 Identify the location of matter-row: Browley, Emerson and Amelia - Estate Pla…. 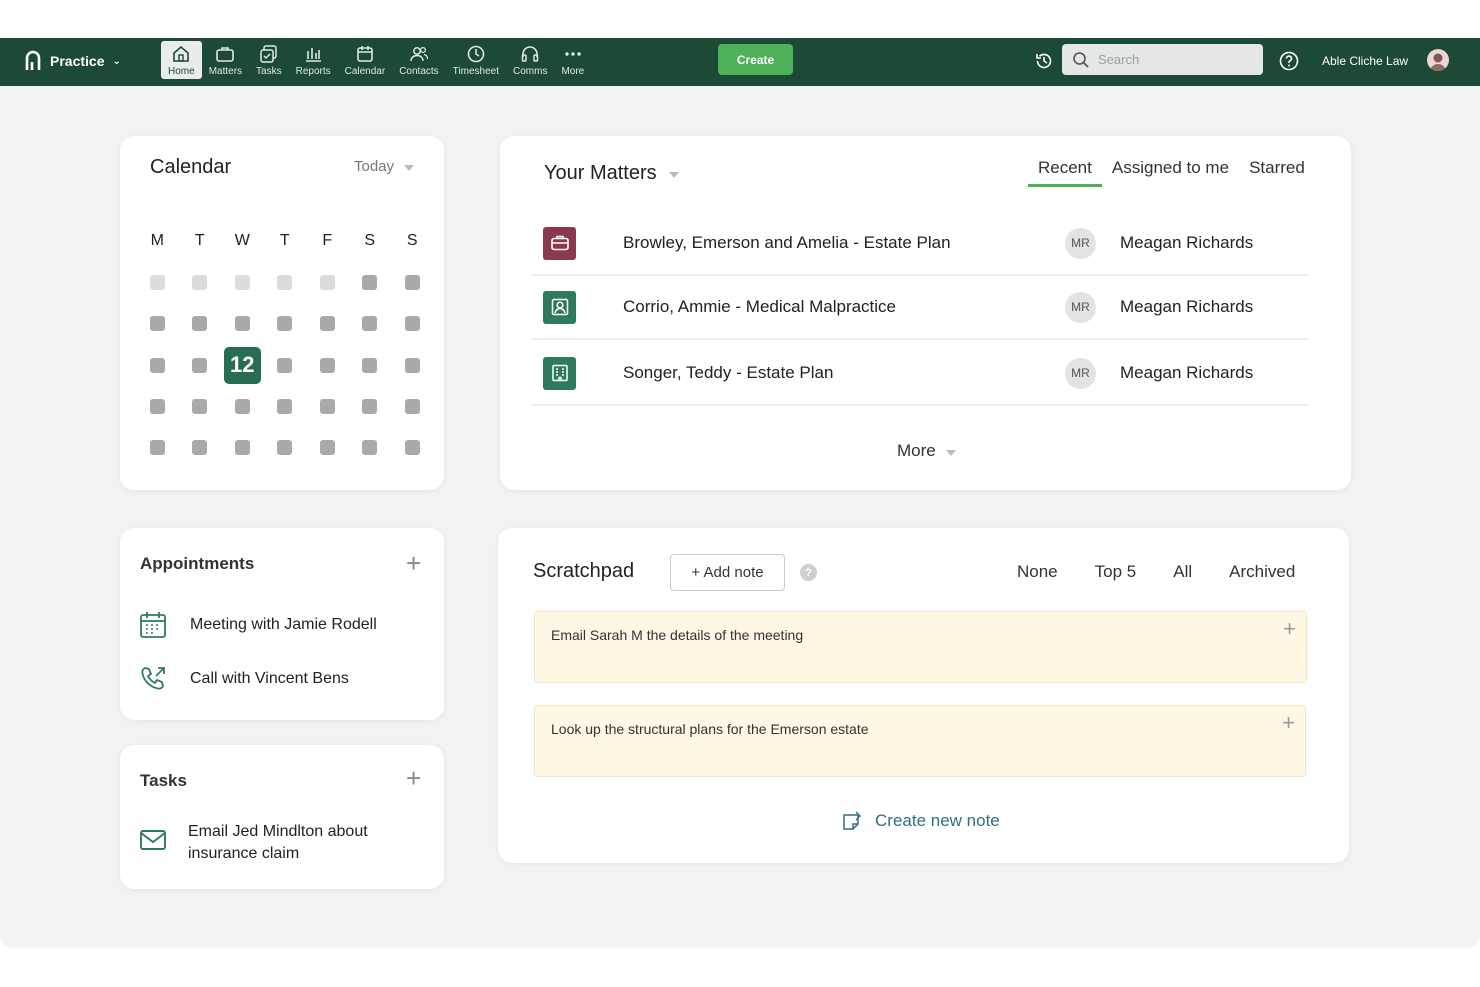
(920, 244).